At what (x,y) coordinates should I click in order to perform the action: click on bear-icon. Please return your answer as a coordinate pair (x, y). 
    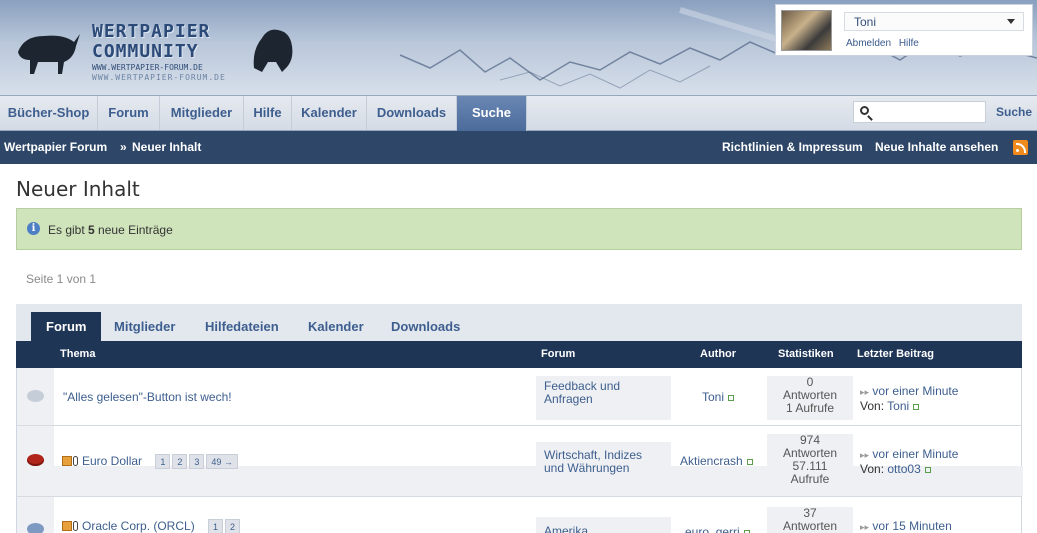
    Looking at the image, I should click on (273, 50).